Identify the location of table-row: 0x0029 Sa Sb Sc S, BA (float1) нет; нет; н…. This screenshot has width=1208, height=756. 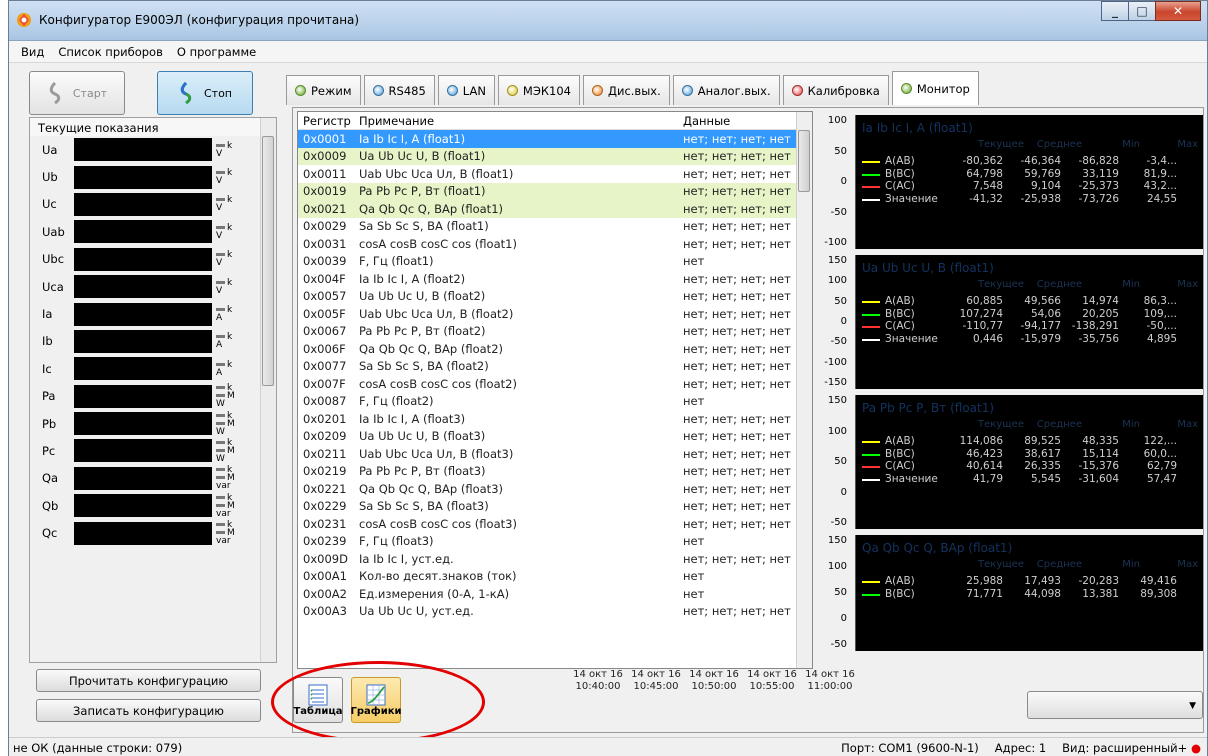
(555, 227).